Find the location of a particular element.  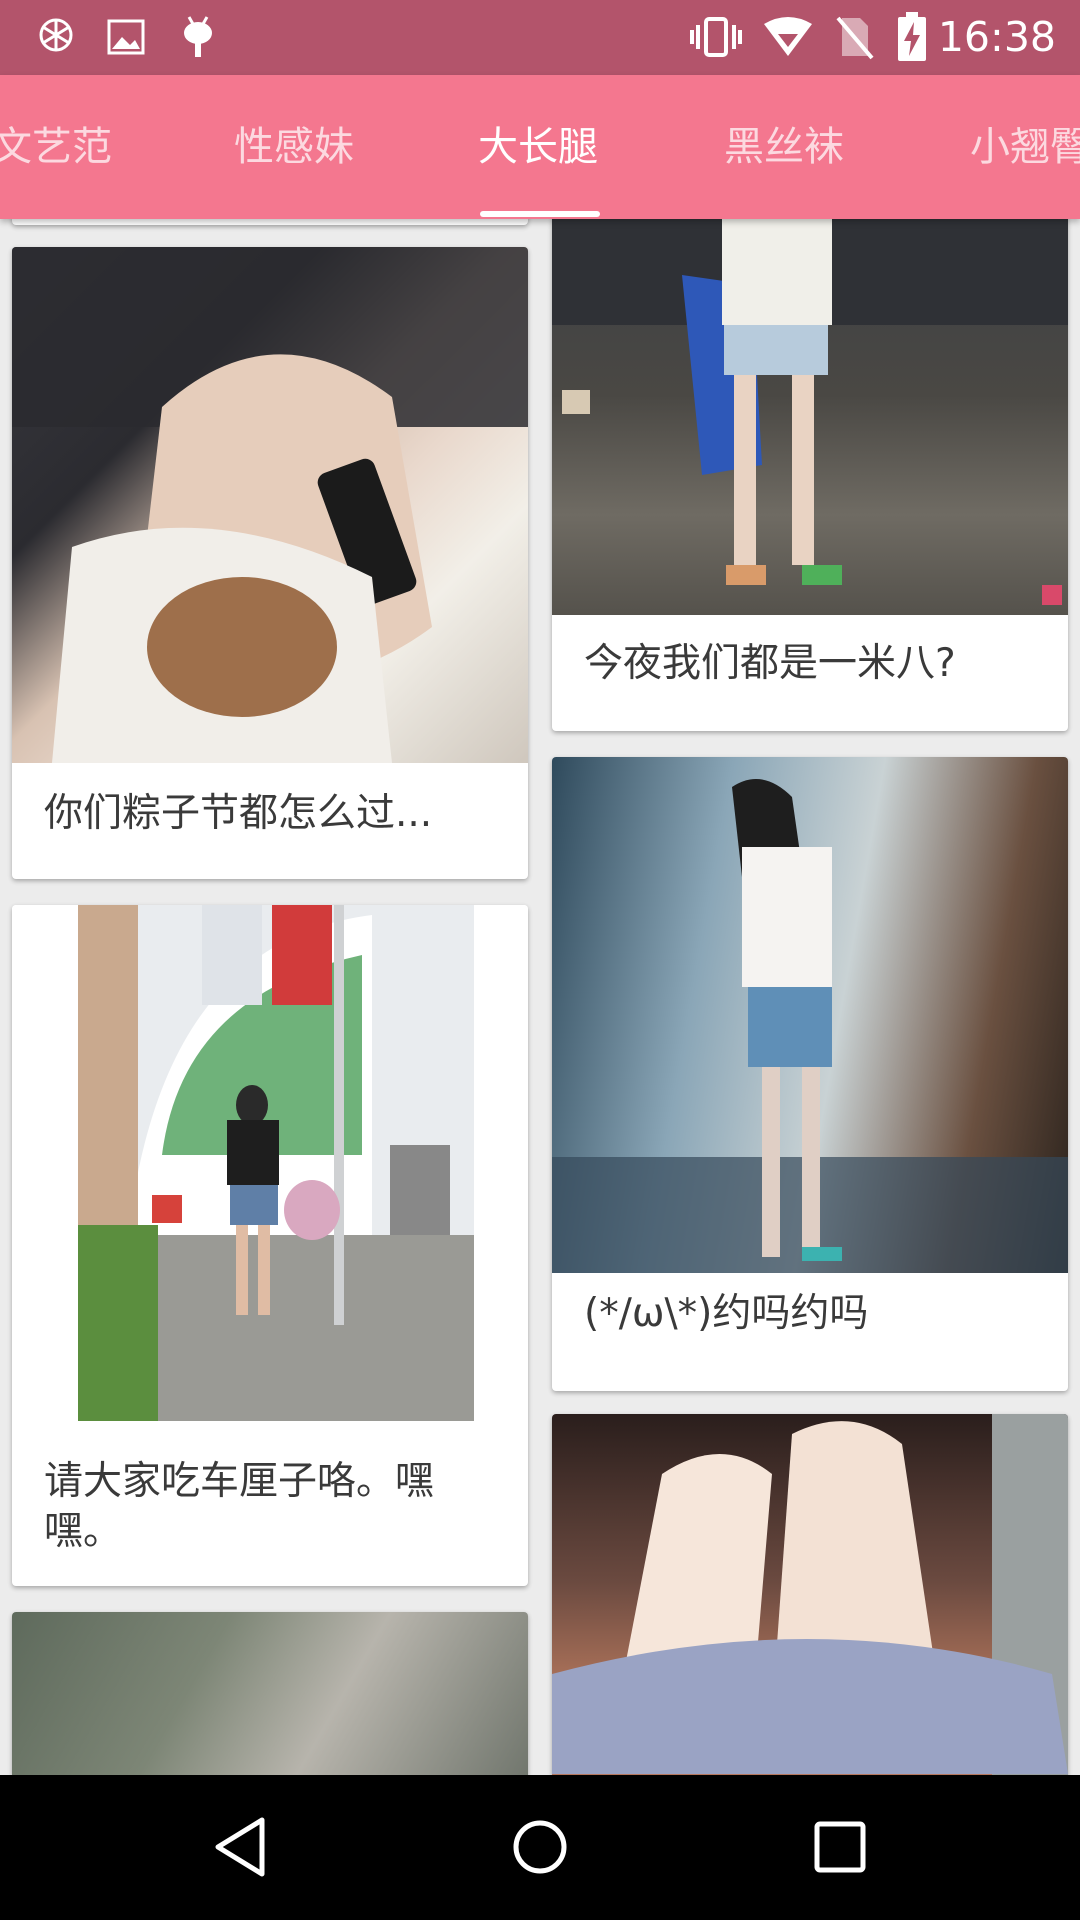

tab-dachangtui: 大长腿 is located at coordinates (538, 147).